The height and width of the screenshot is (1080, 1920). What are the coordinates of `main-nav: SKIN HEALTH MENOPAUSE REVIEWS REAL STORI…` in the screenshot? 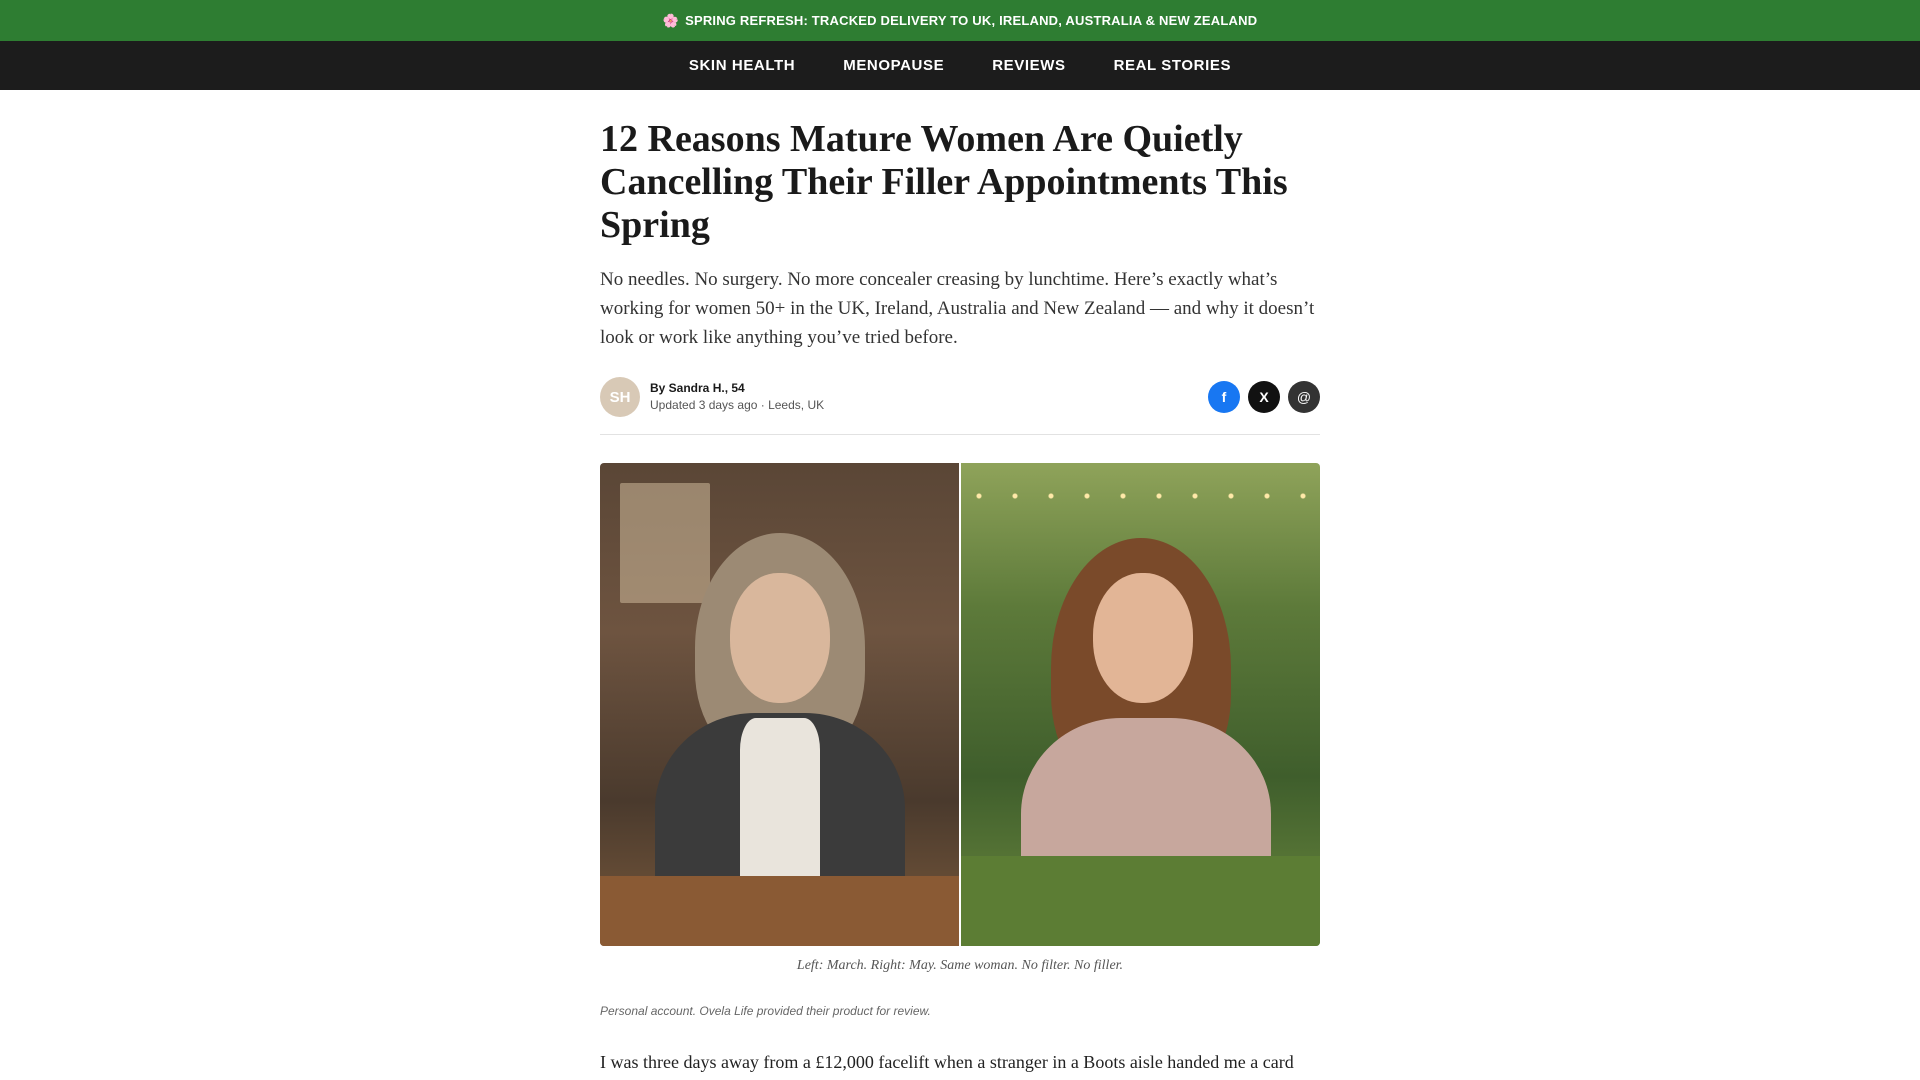 It's located at (960, 65).